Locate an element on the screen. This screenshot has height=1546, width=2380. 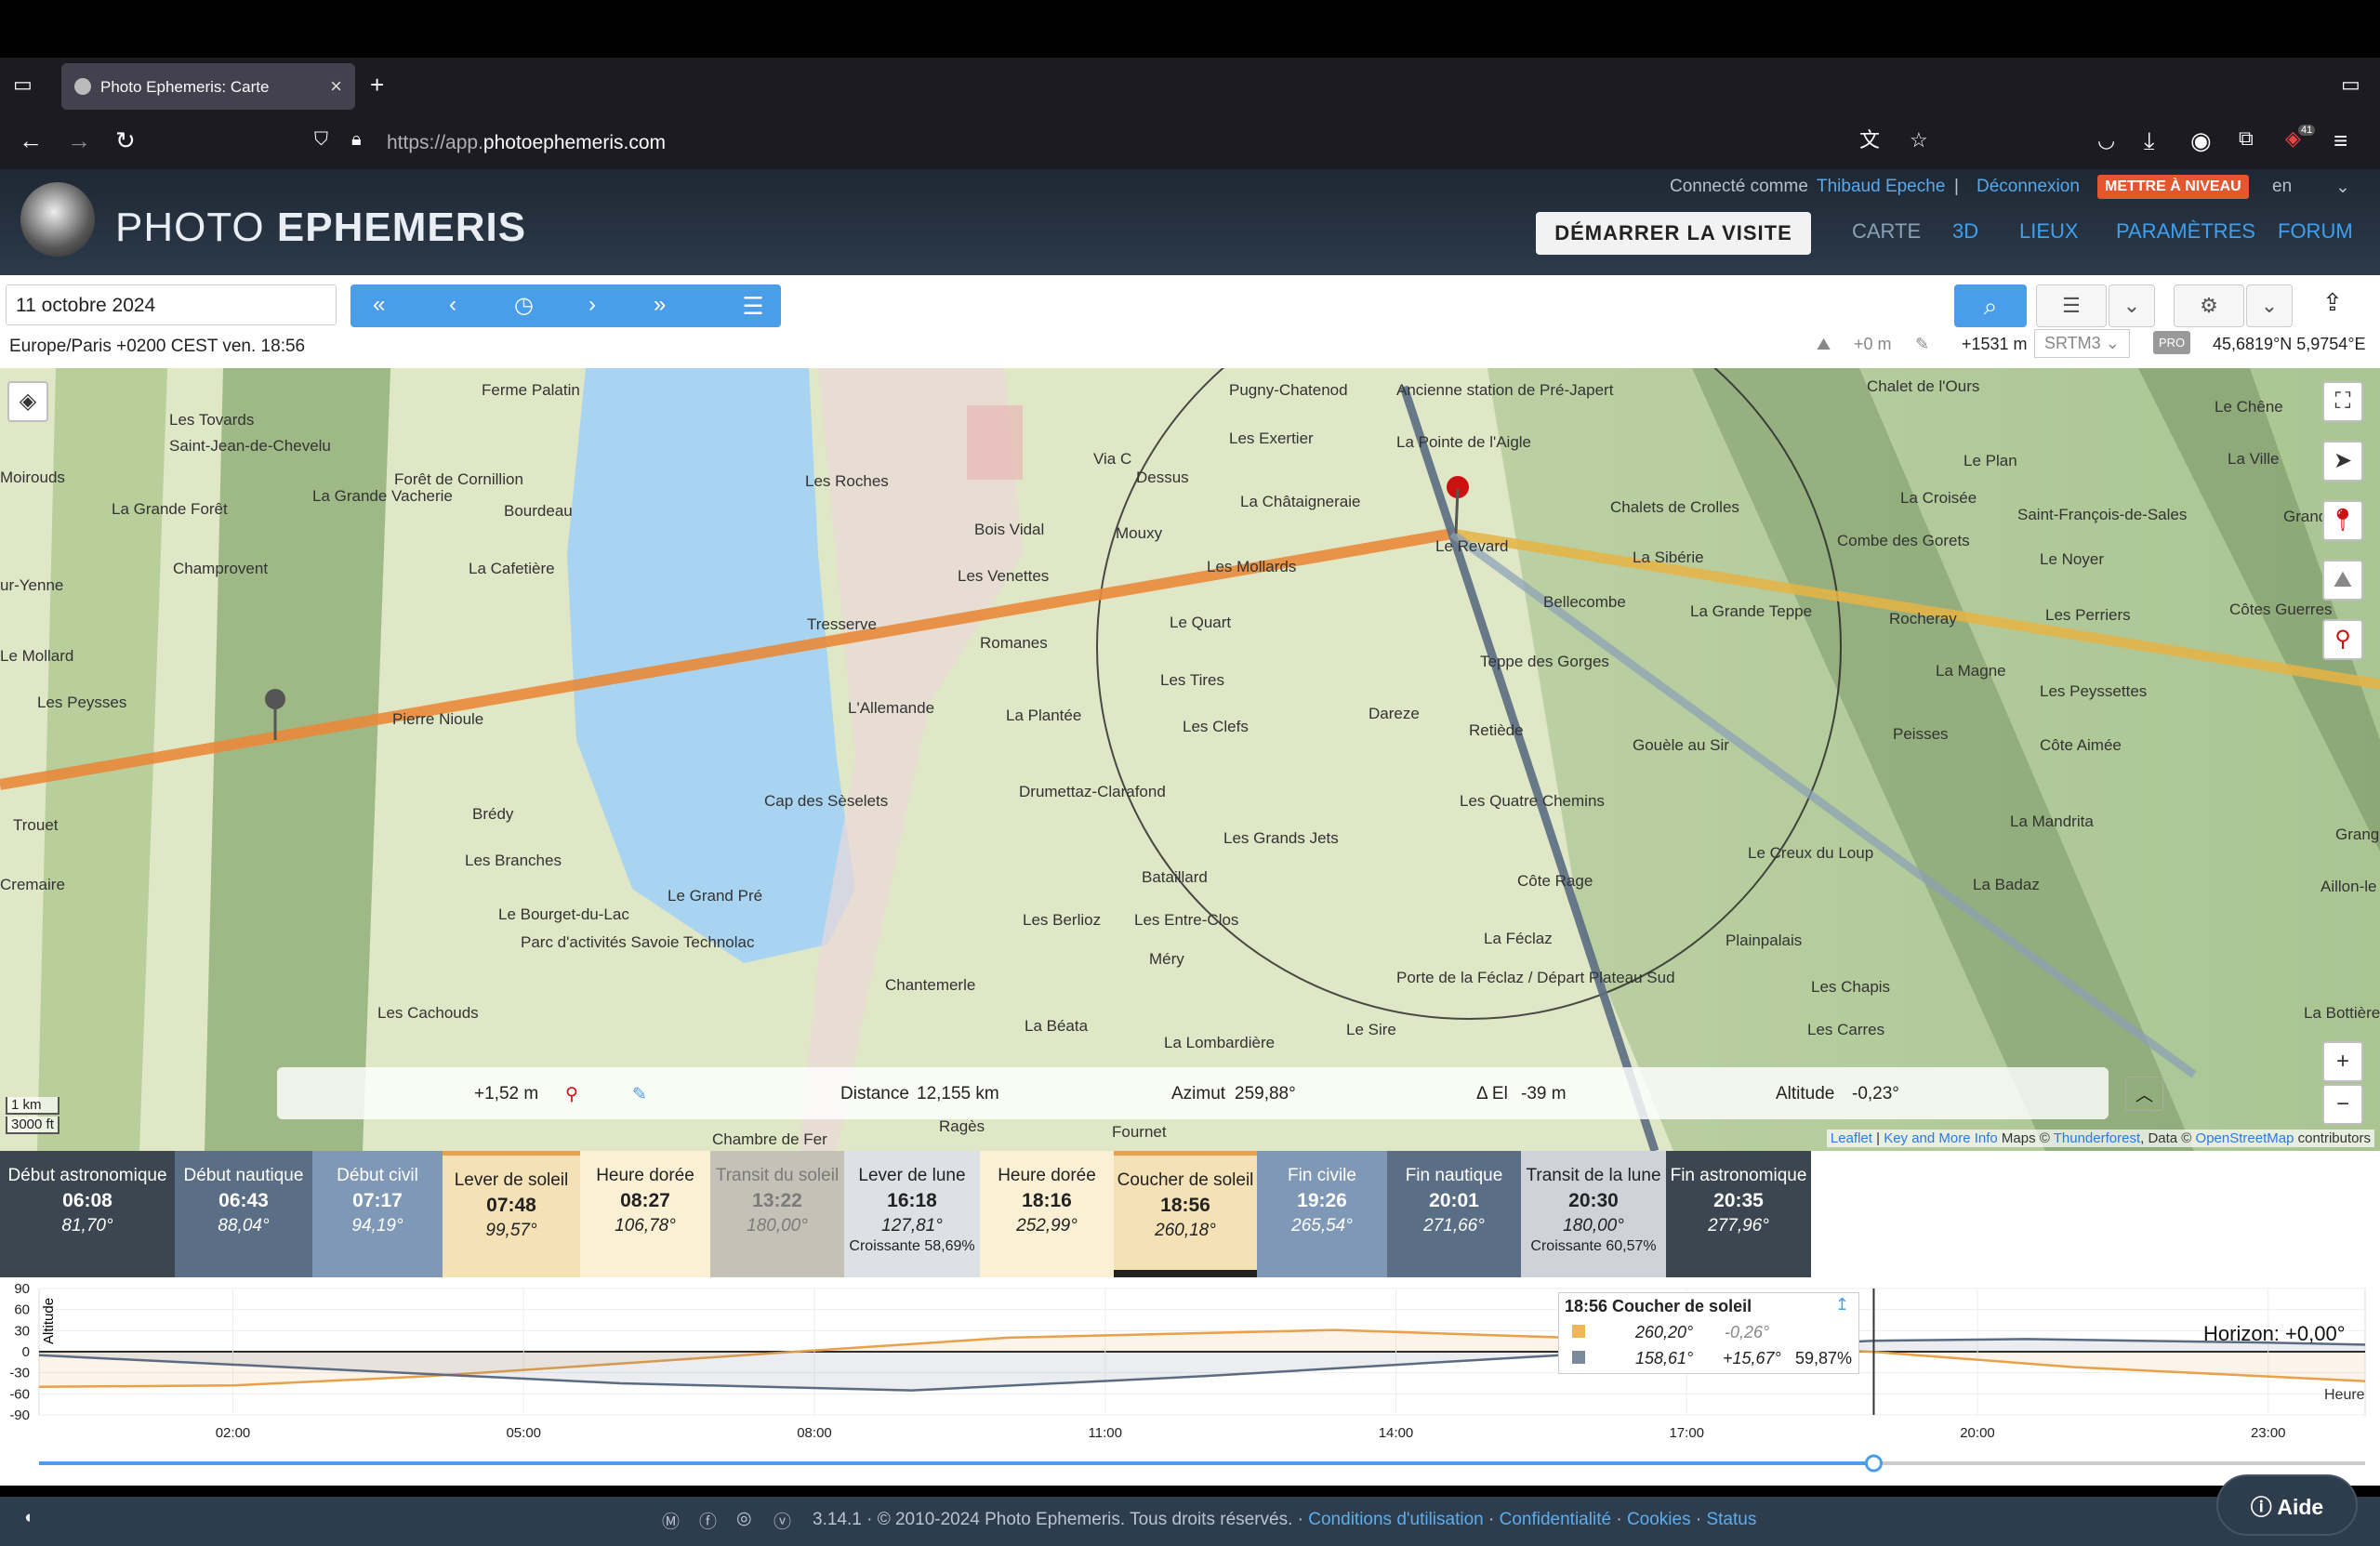
pocket-icon: ◡ is located at coordinates (2106, 140).